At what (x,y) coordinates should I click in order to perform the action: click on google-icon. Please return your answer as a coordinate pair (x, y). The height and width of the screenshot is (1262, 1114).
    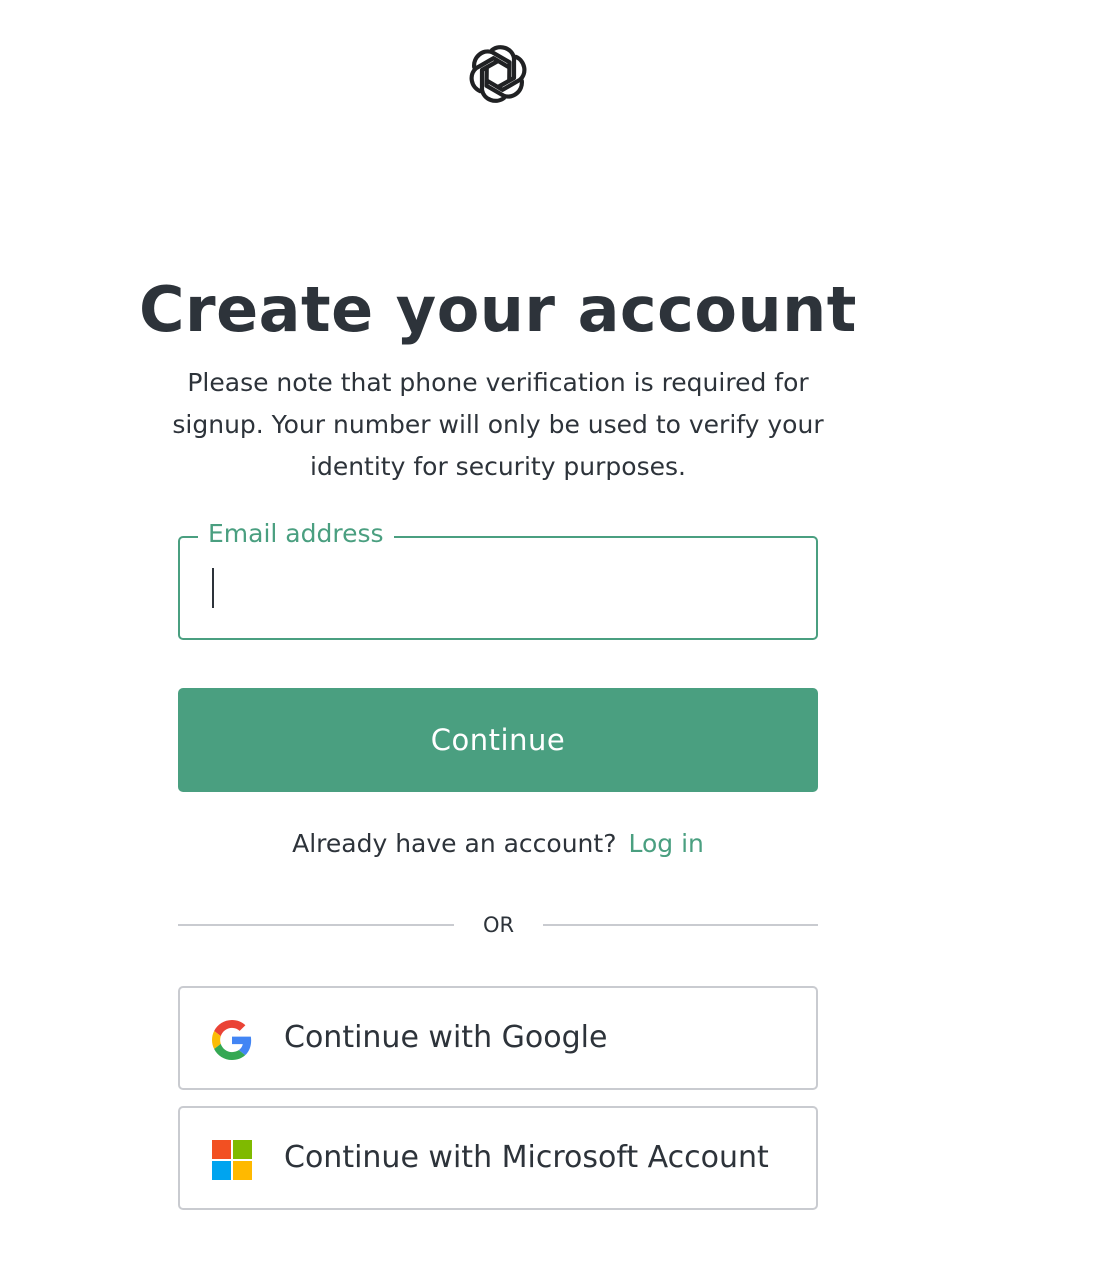
    Looking at the image, I should click on (232, 1040).